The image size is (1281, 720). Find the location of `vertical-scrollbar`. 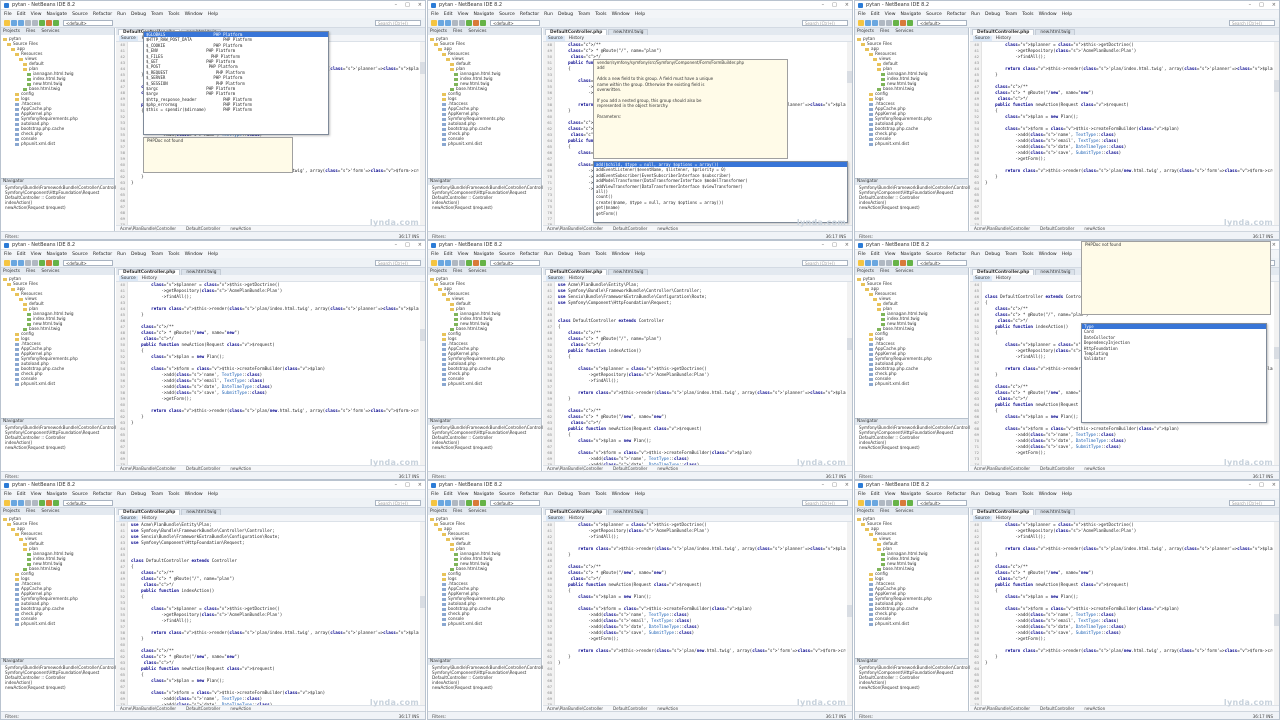

vertical-scrollbar is located at coordinates (1276, 615).